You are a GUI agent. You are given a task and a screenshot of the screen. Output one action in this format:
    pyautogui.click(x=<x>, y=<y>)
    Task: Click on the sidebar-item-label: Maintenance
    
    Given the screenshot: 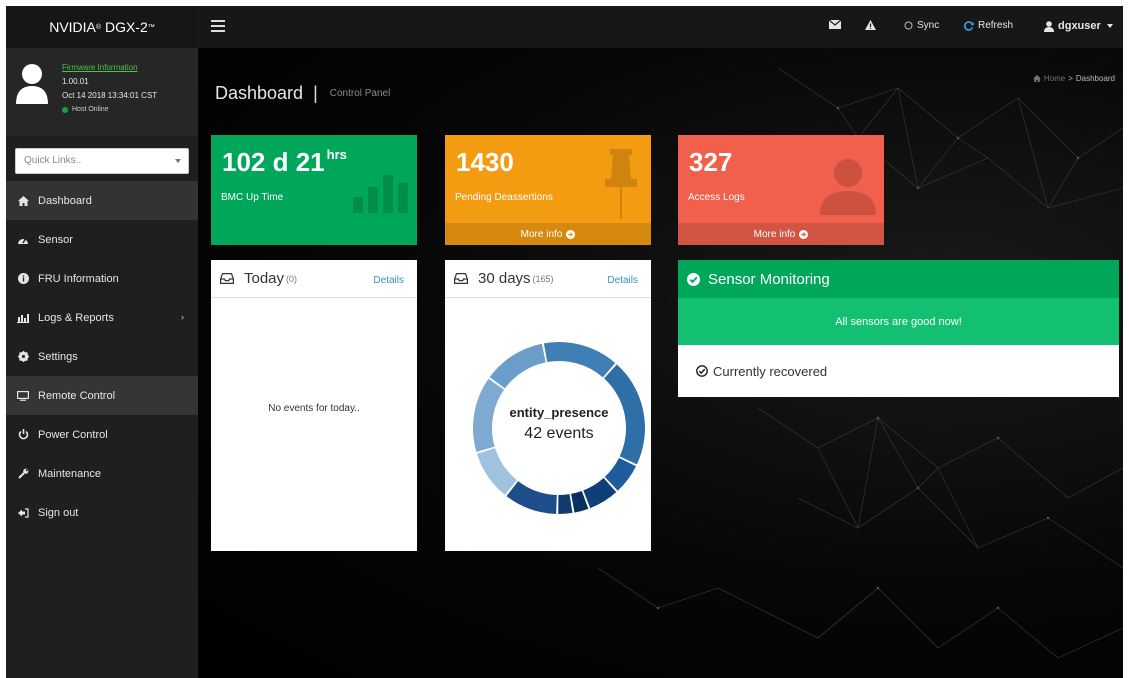 What is the action you would take?
    pyautogui.click(x=69, y=473)
    